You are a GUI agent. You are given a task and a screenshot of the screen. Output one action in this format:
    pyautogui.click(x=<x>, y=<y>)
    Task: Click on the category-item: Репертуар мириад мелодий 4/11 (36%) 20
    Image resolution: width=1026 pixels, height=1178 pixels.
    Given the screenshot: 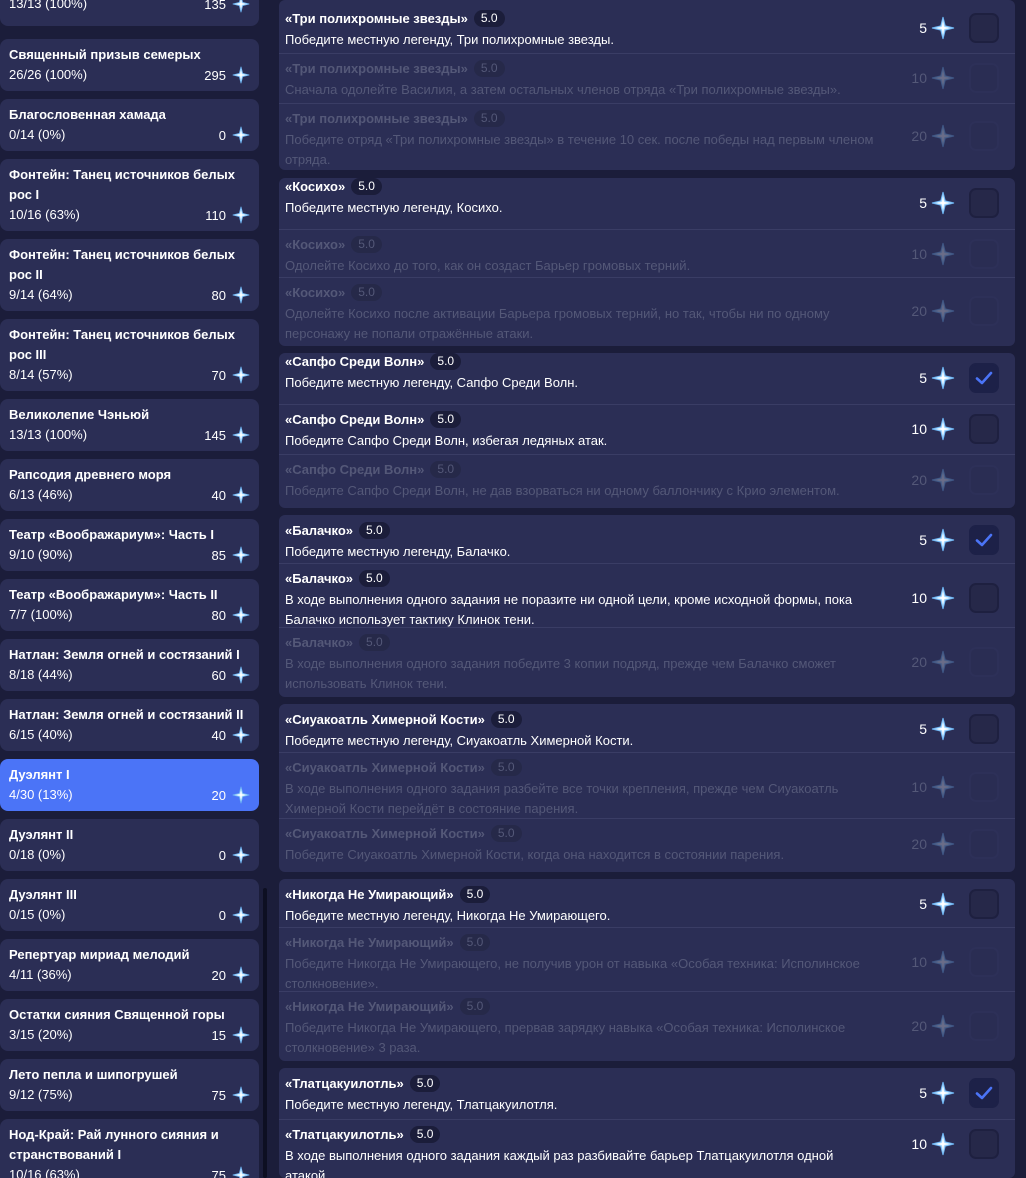 What is the action you would take?
    pyautogui.click(x=129, y=965)
    